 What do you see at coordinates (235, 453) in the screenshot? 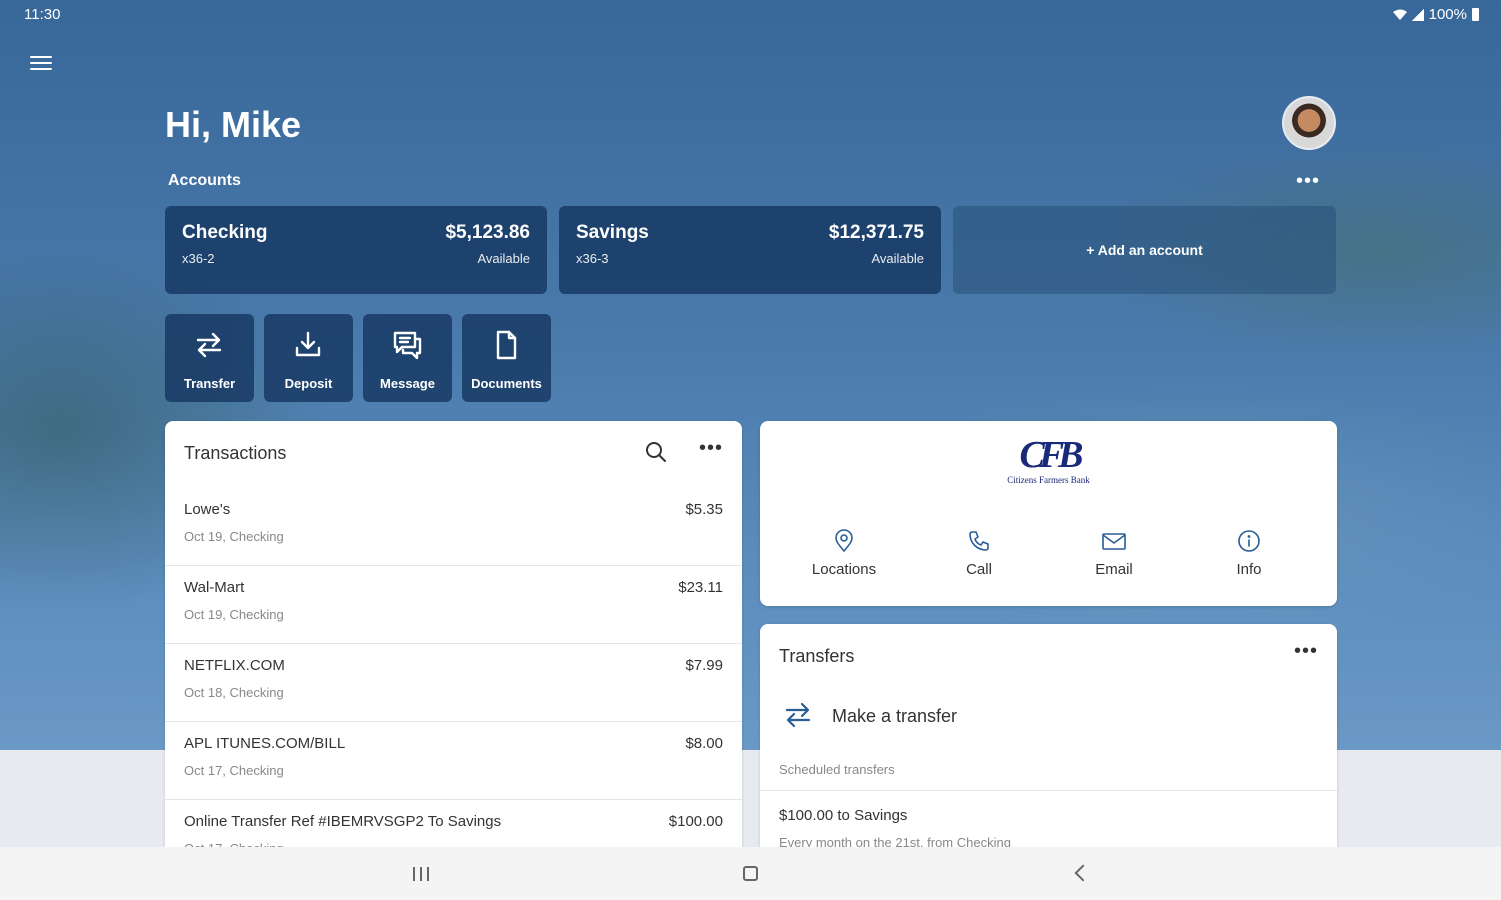
I see `transactions-title: Transactions` at bounding box center [235, 453].